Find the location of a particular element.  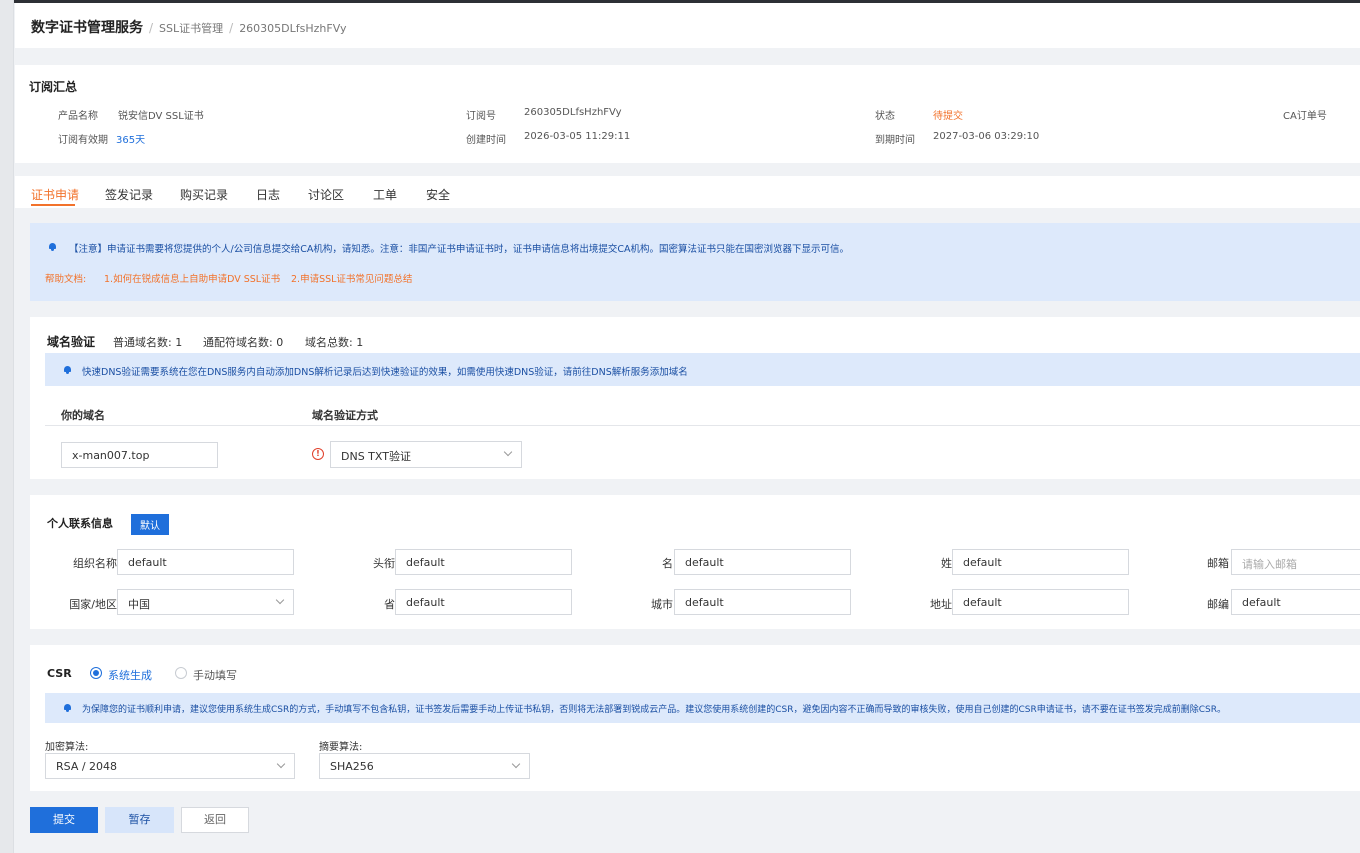

domain-input: x-man007.top is located at coordinates (139, 455).